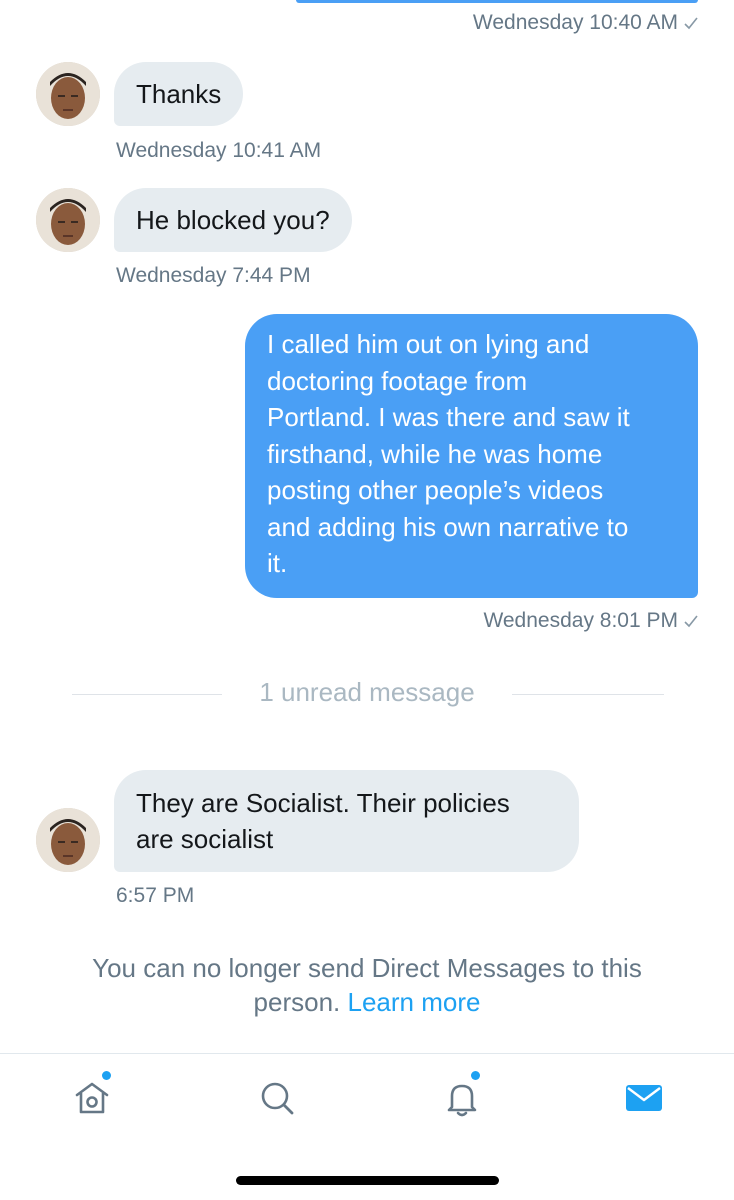 The height and width of the screenshot is (1200, 734). I want to click on learn-more-link: Learn more, so click(414, 1002).